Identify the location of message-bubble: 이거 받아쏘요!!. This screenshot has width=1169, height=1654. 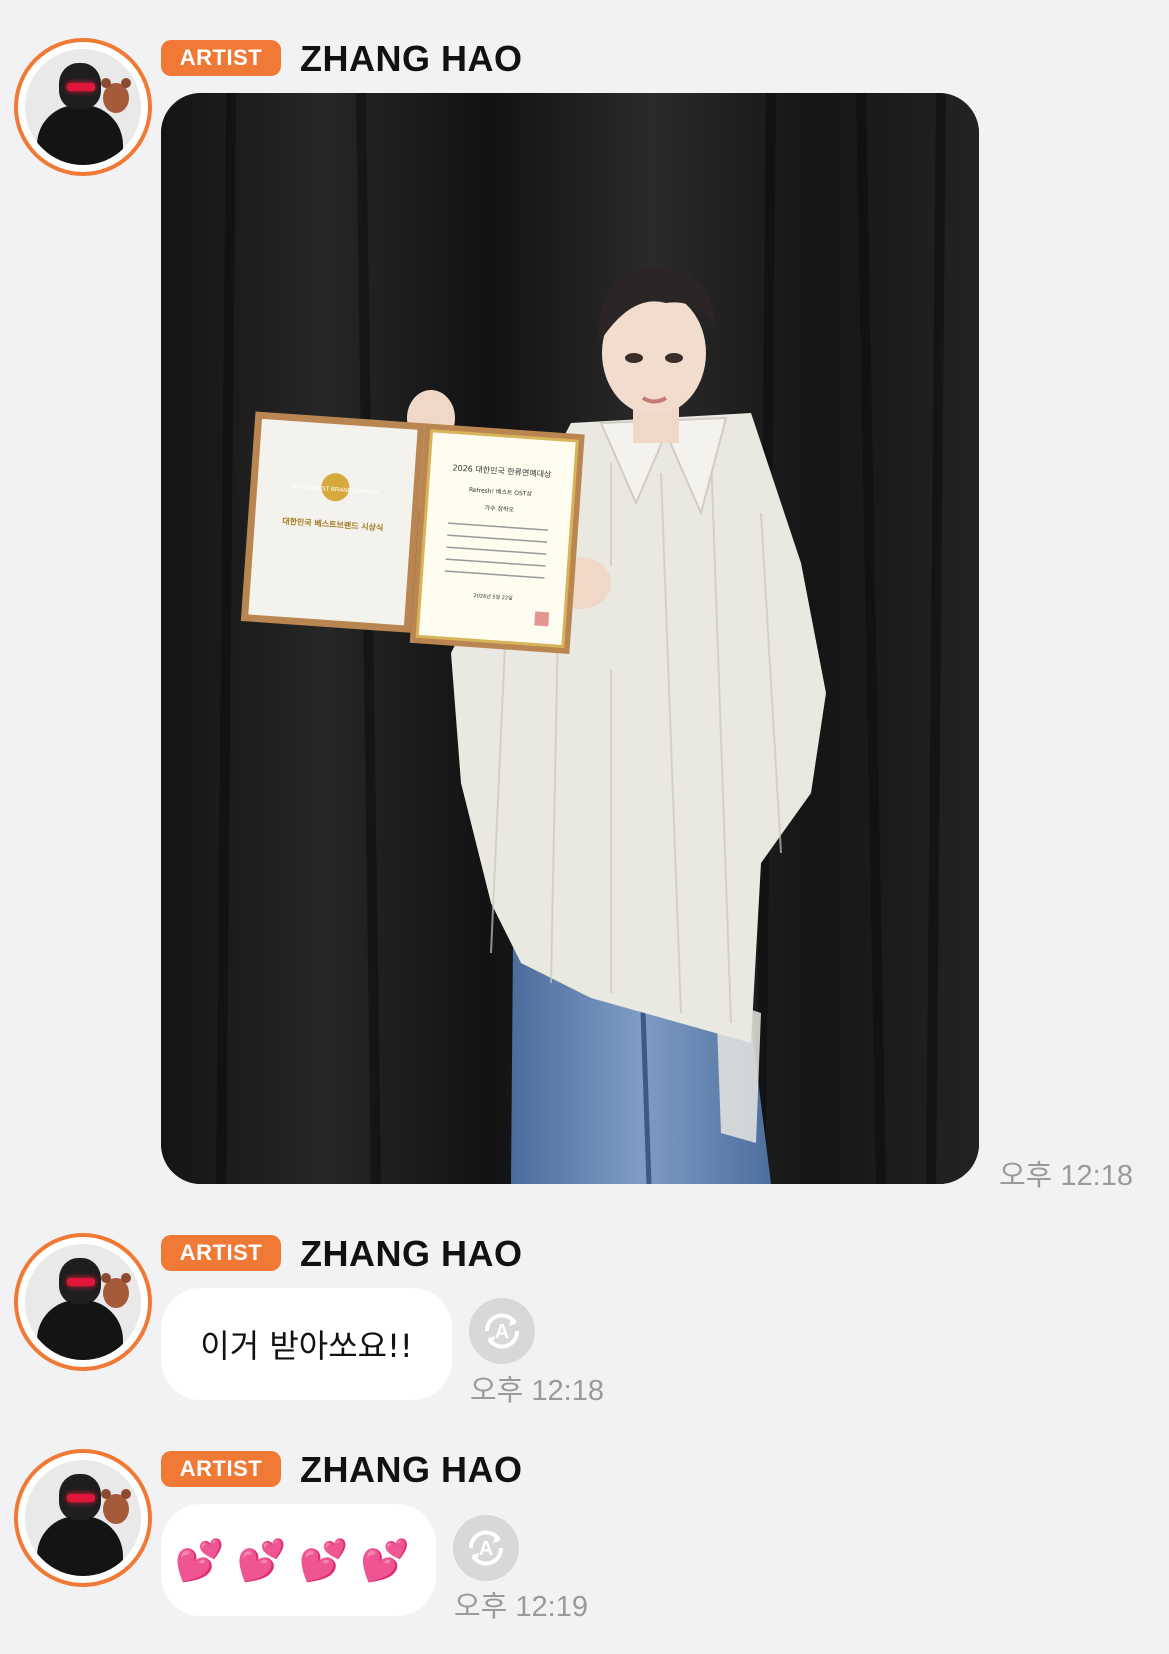
(306, 1344).